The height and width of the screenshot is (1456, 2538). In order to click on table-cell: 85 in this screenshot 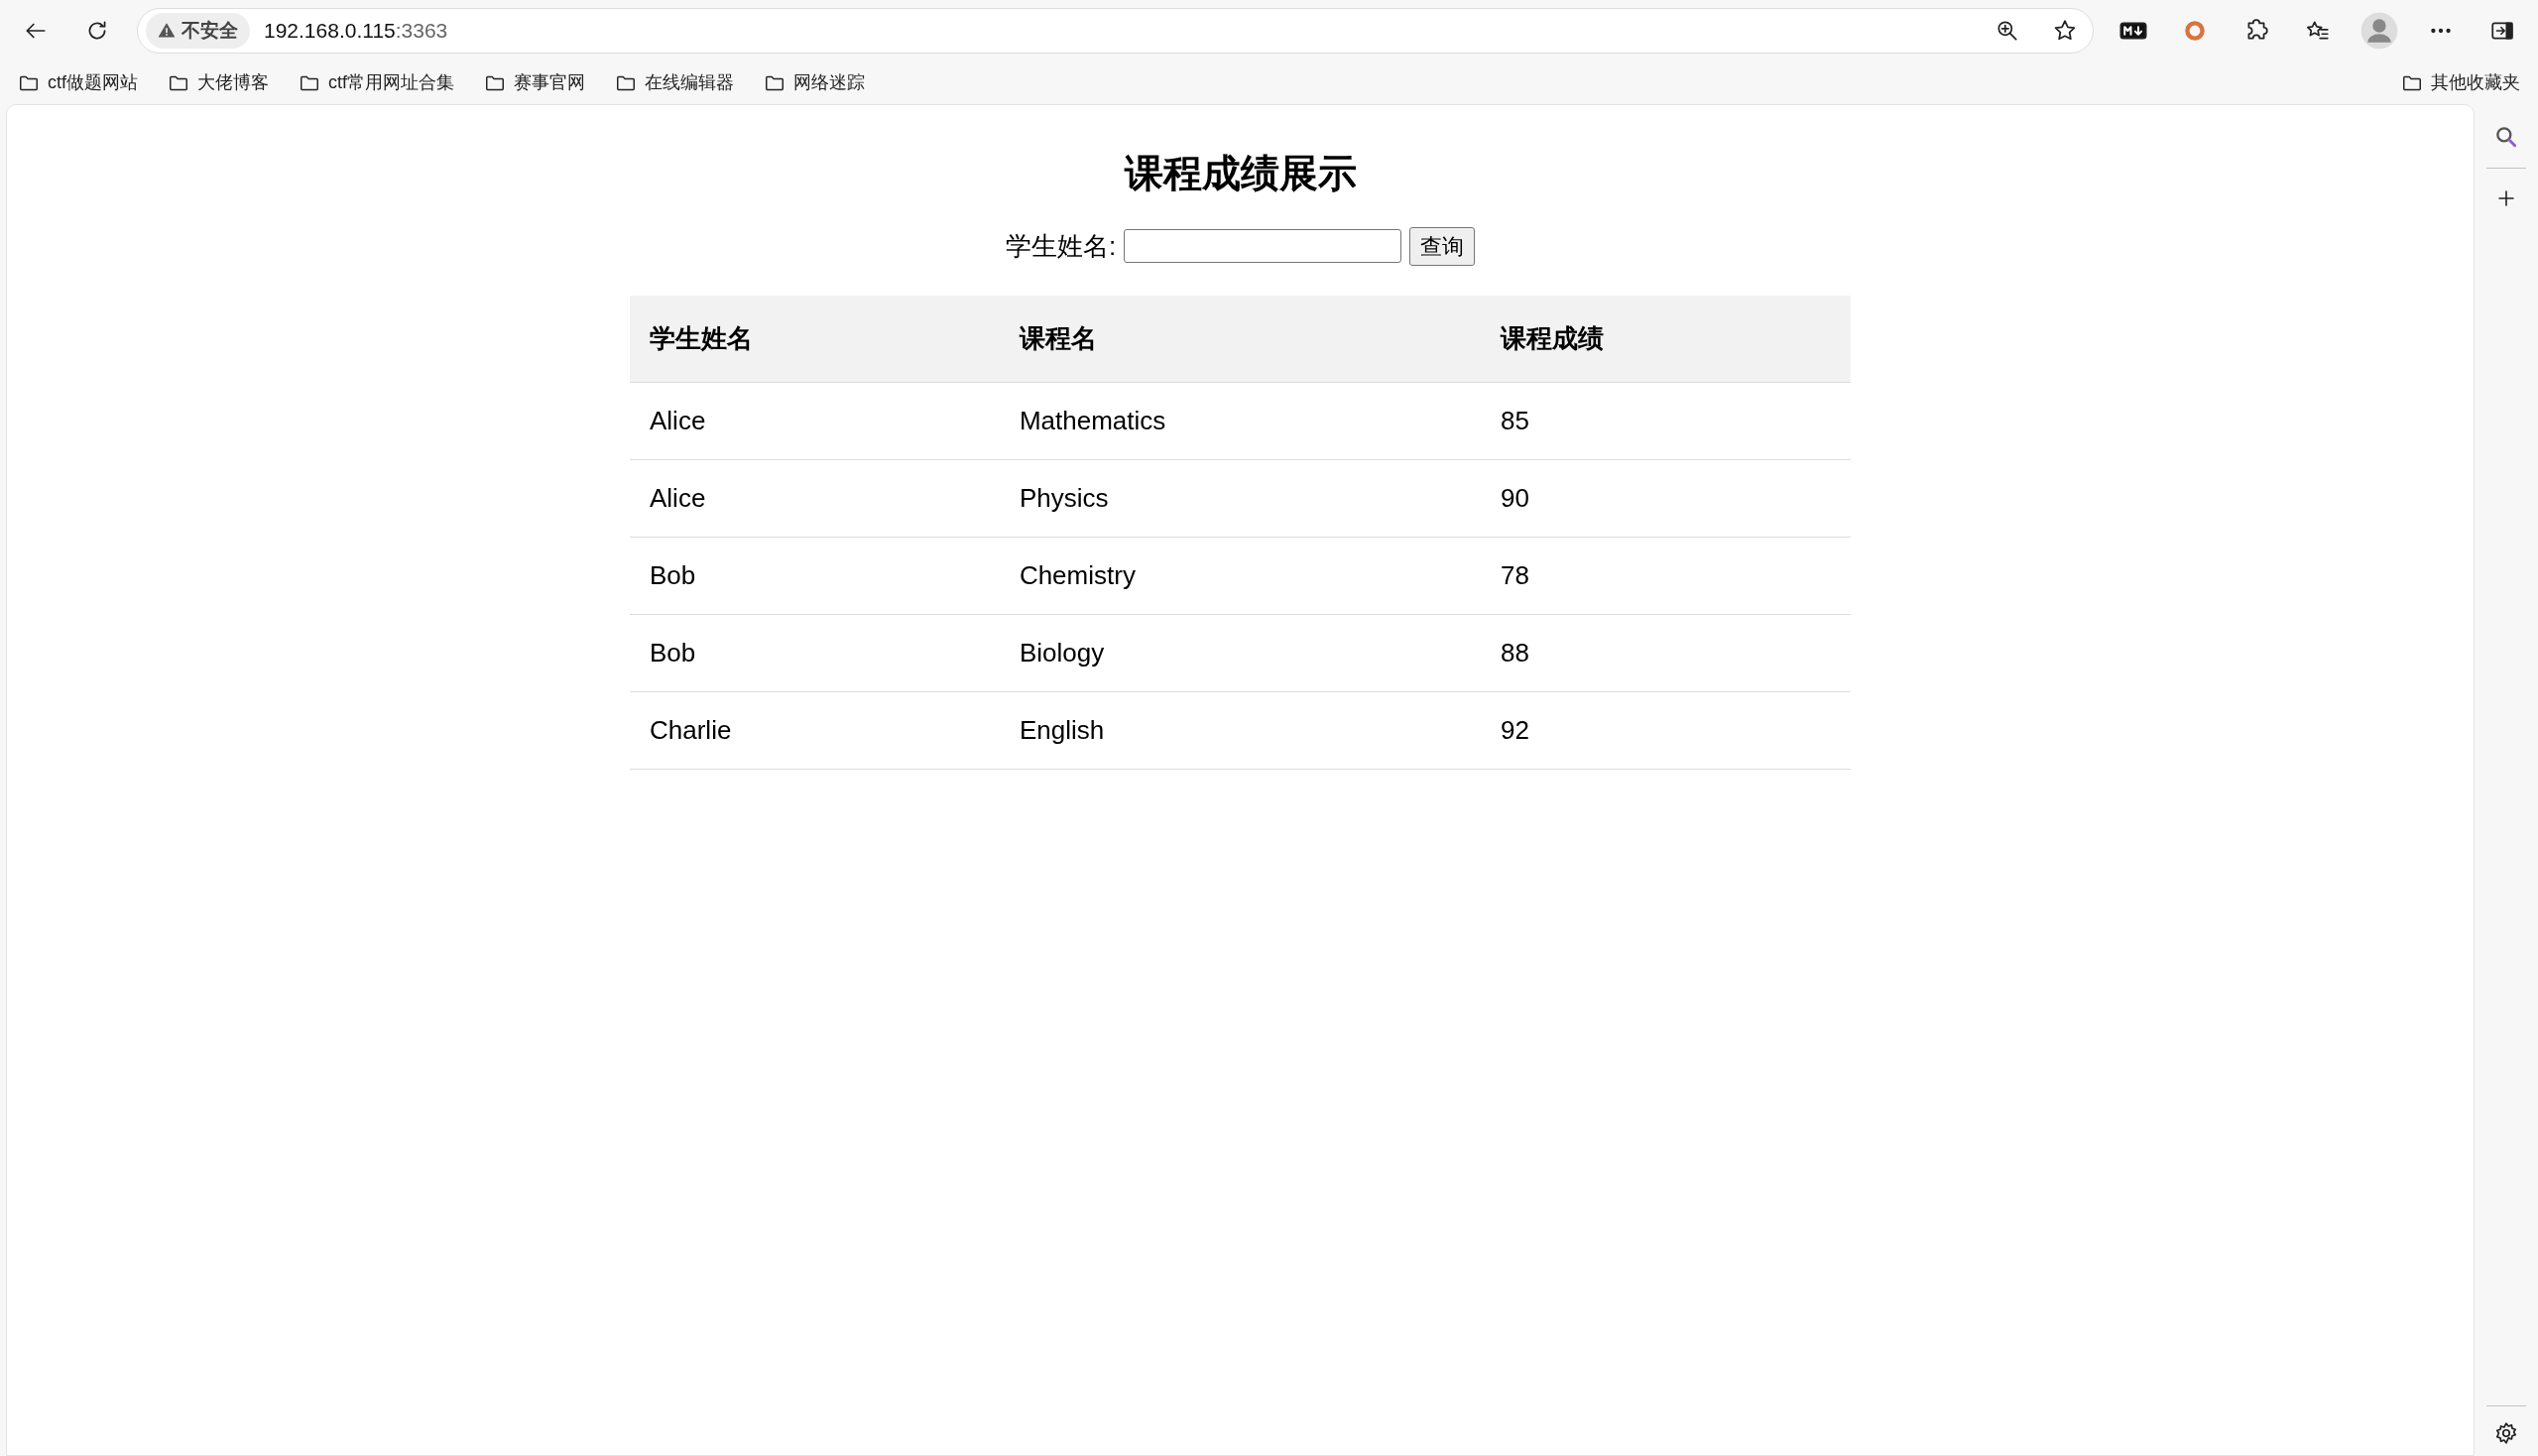, I will do `click(1666, 420)`.